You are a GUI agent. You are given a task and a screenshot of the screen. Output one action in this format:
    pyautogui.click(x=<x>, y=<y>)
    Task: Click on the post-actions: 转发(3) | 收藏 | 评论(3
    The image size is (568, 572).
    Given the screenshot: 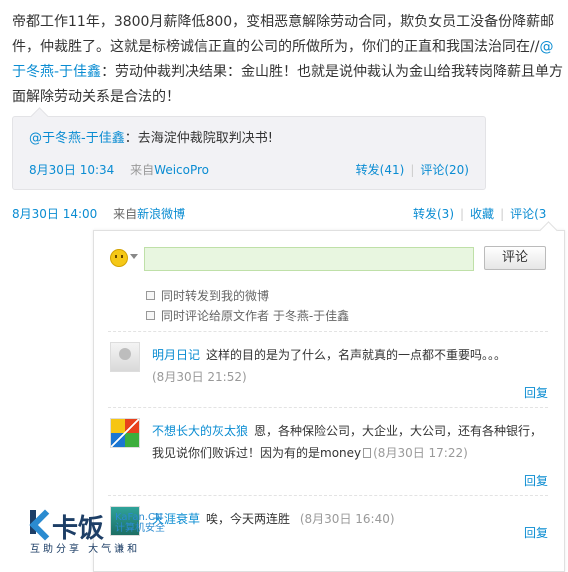 What is the action you would take?
    pyautogui.click(x=479, y=213)
    